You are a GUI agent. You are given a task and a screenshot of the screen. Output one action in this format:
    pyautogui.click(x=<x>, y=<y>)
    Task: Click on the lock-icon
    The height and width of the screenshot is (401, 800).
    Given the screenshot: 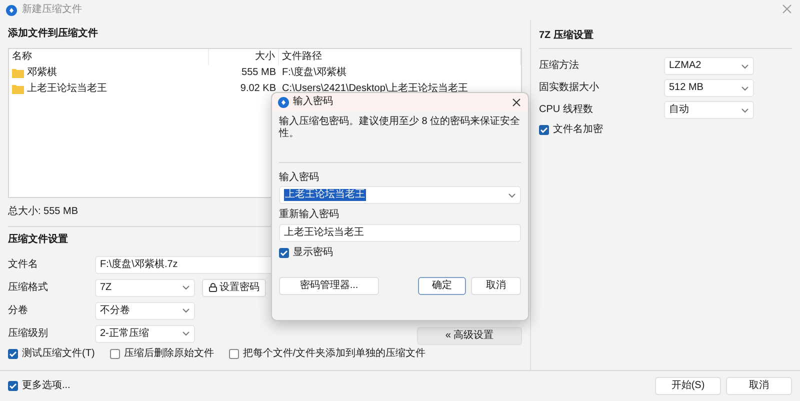 What is the action you would take?
    pyautogui.click(x=212, y=287)
    